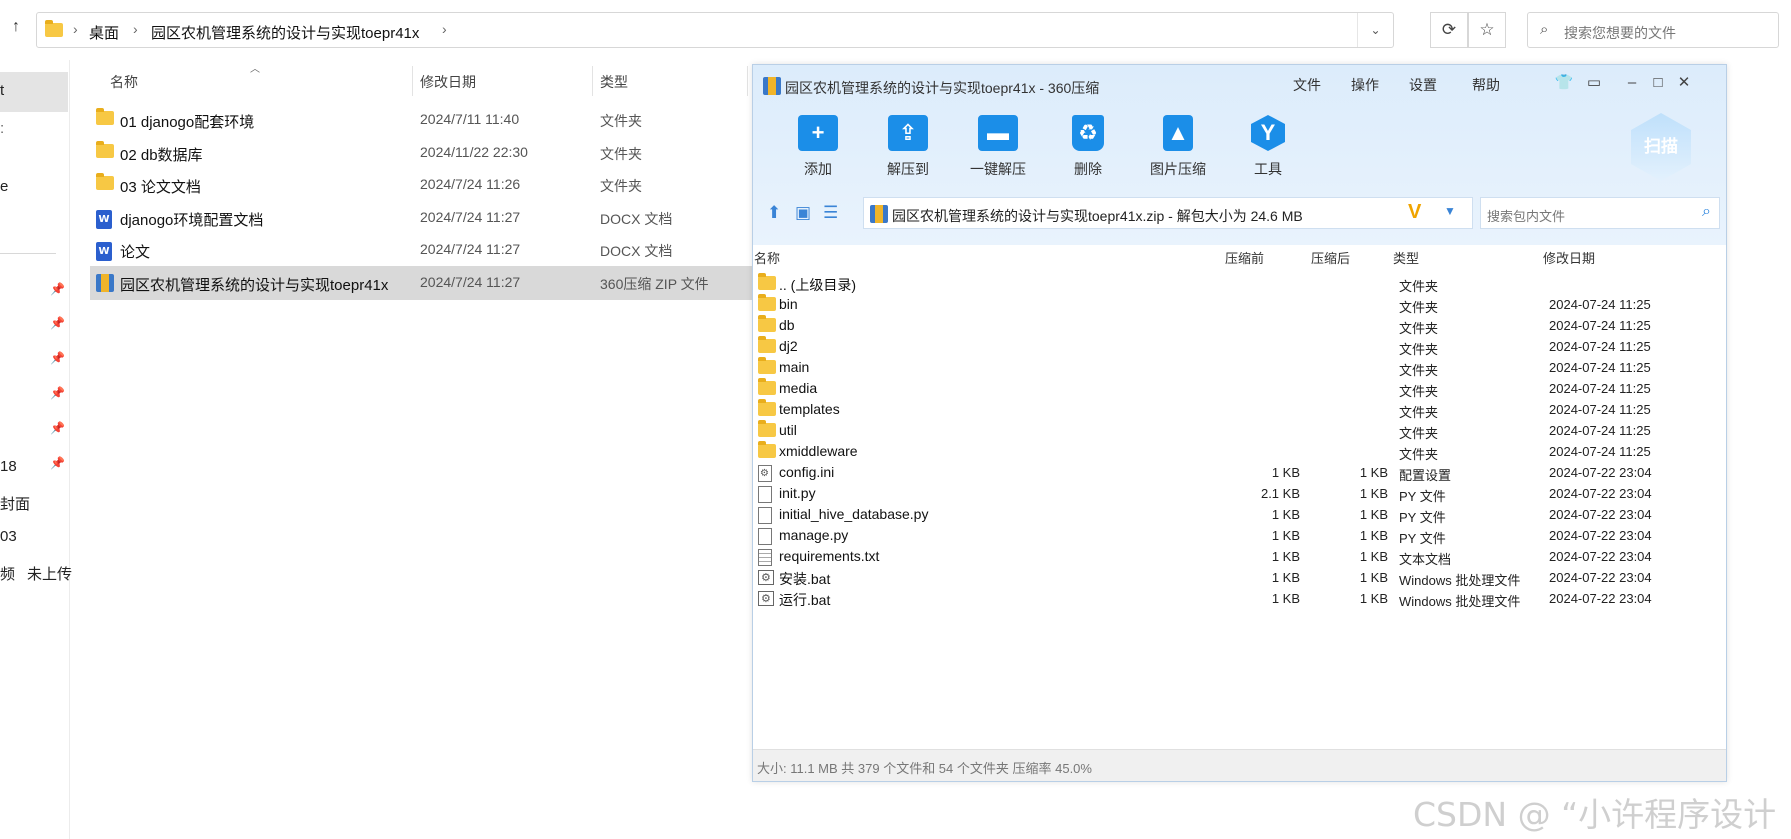 This screenshot has height=839, width=1791. I want to click on address-bar: › 桌面 › 园区农机管理系统的设计与实现toepr41x › ⌄, so click(715, 30).